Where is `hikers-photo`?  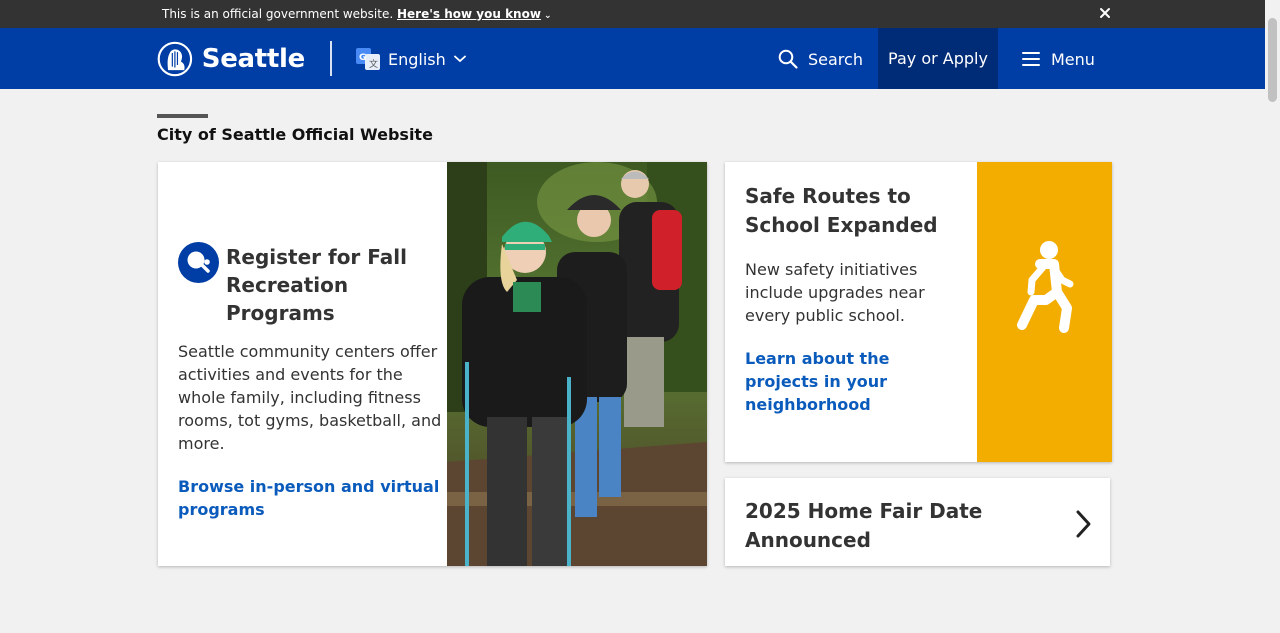
hikers-photo is located at coordinates (577, 364).